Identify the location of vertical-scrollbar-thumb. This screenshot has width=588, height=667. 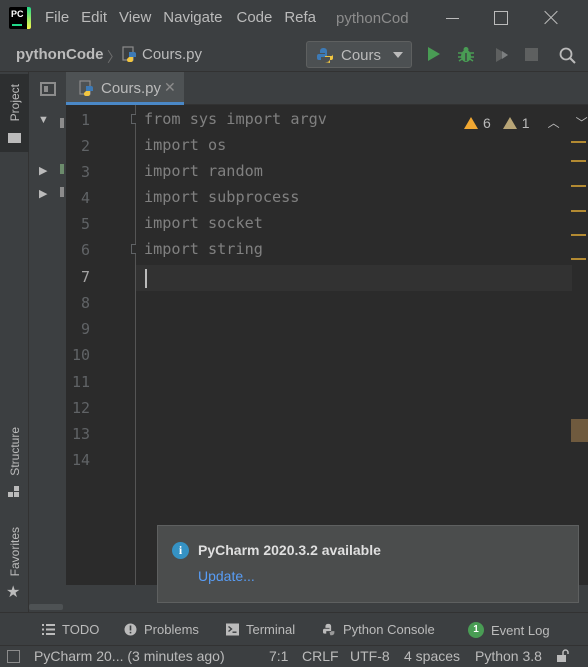
(579, 430).